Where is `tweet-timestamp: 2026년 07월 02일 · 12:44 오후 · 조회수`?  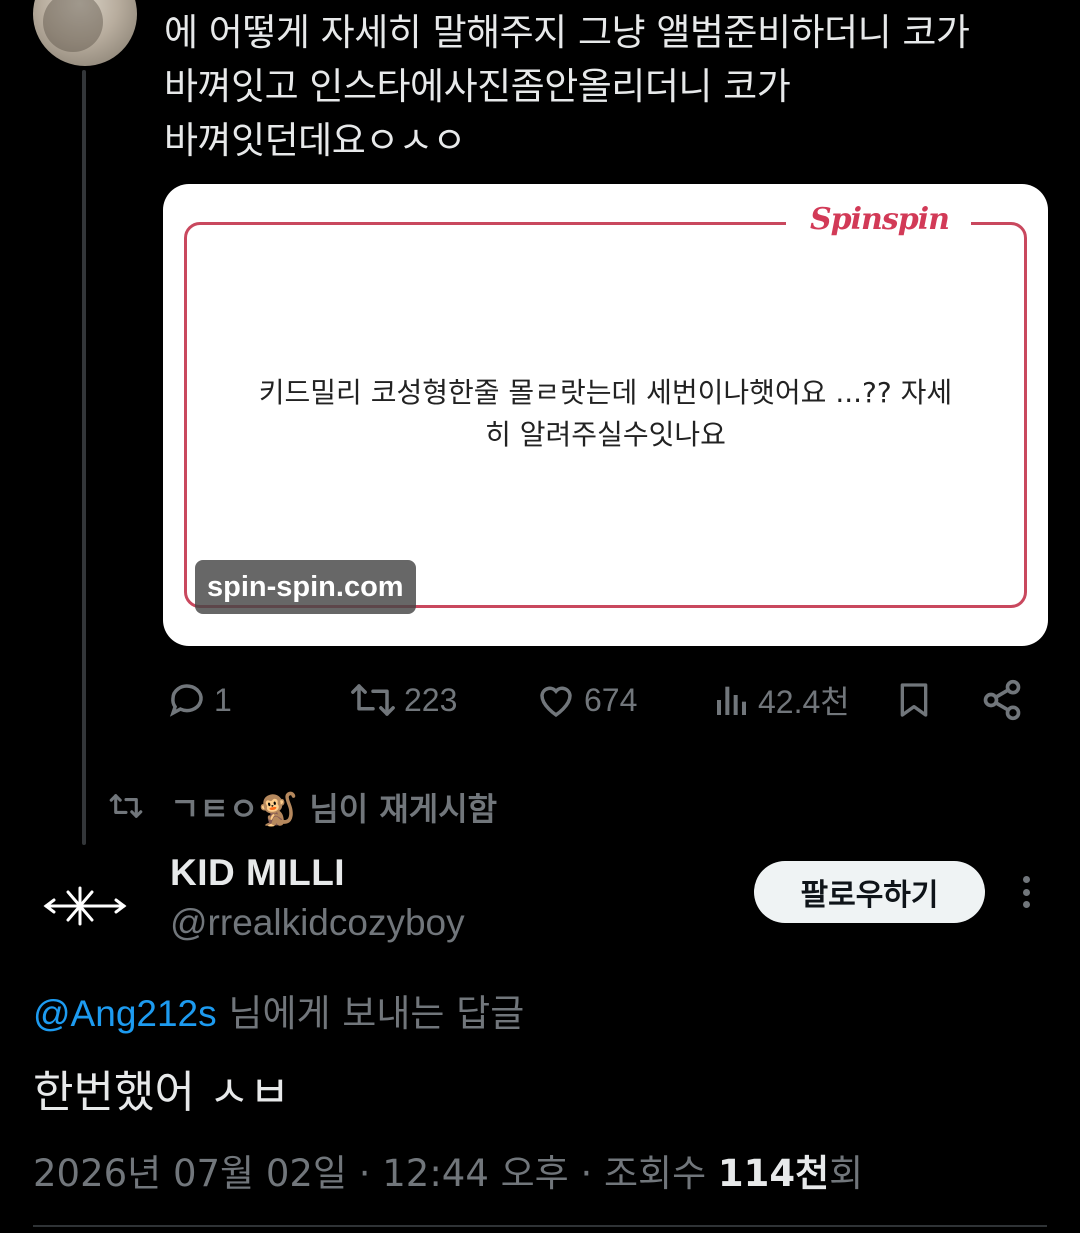 tweet-timestamp: 2026년 07월 02일 · 12:44 오후 · 조회수 is located at coordinates (375, 1173).